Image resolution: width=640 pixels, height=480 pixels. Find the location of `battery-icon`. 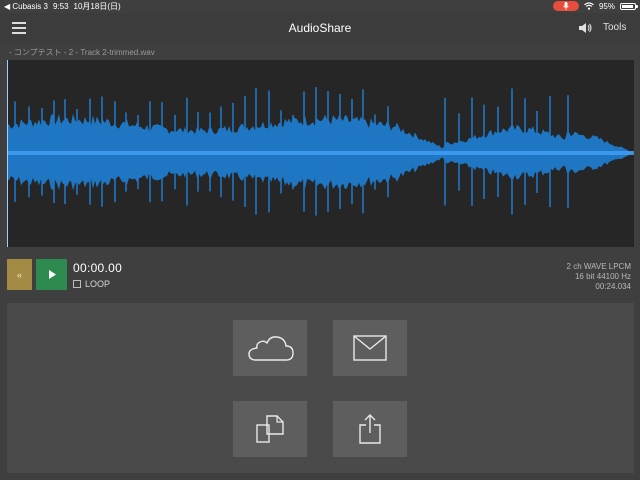

battery-icon is located at coordinates (629, 6).